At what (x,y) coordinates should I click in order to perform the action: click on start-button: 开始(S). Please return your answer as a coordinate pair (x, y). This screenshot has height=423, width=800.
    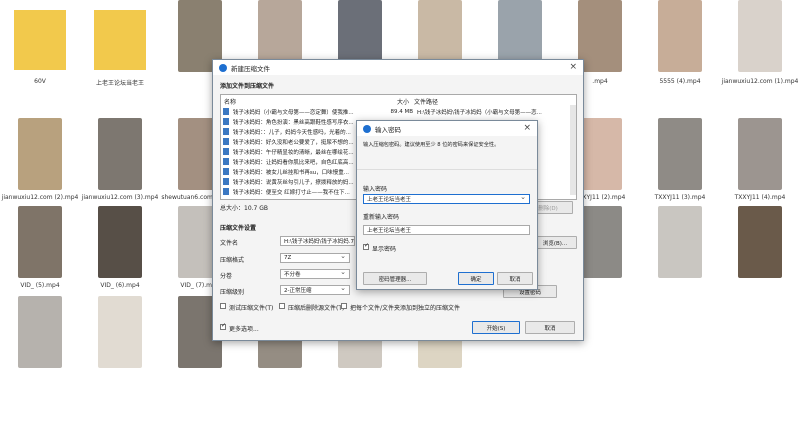
    Looking at the image, I should click on (496, 327).